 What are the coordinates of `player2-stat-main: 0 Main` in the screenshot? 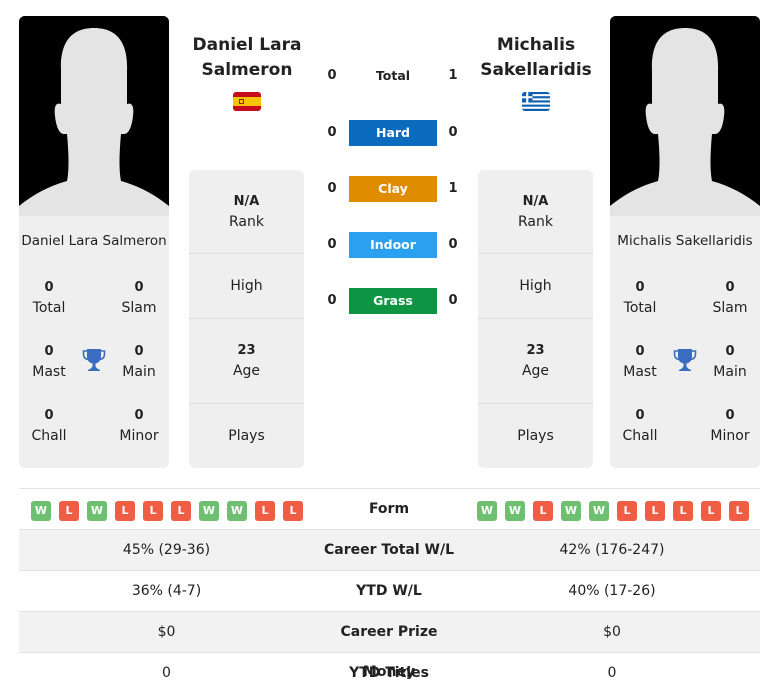 It's located at (730, 362).